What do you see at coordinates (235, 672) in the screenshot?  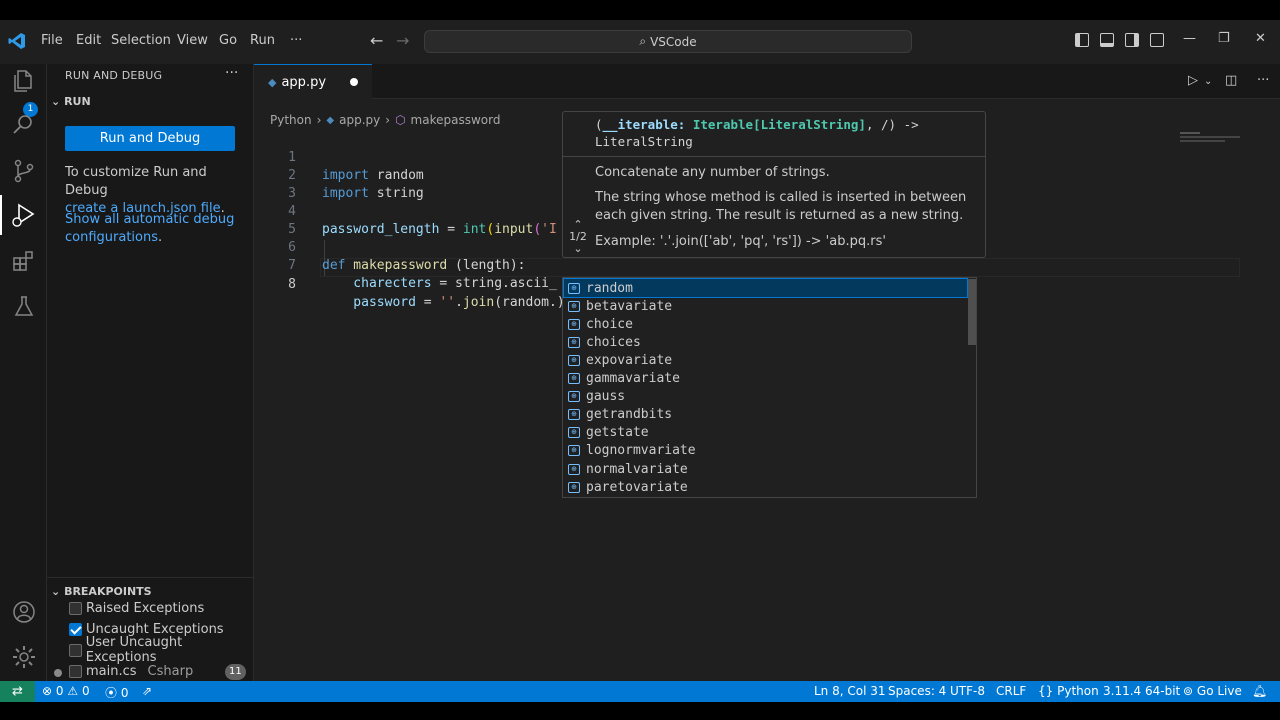 I see `breakpoint-line-badge: 11` at bounding box center [235, 672].